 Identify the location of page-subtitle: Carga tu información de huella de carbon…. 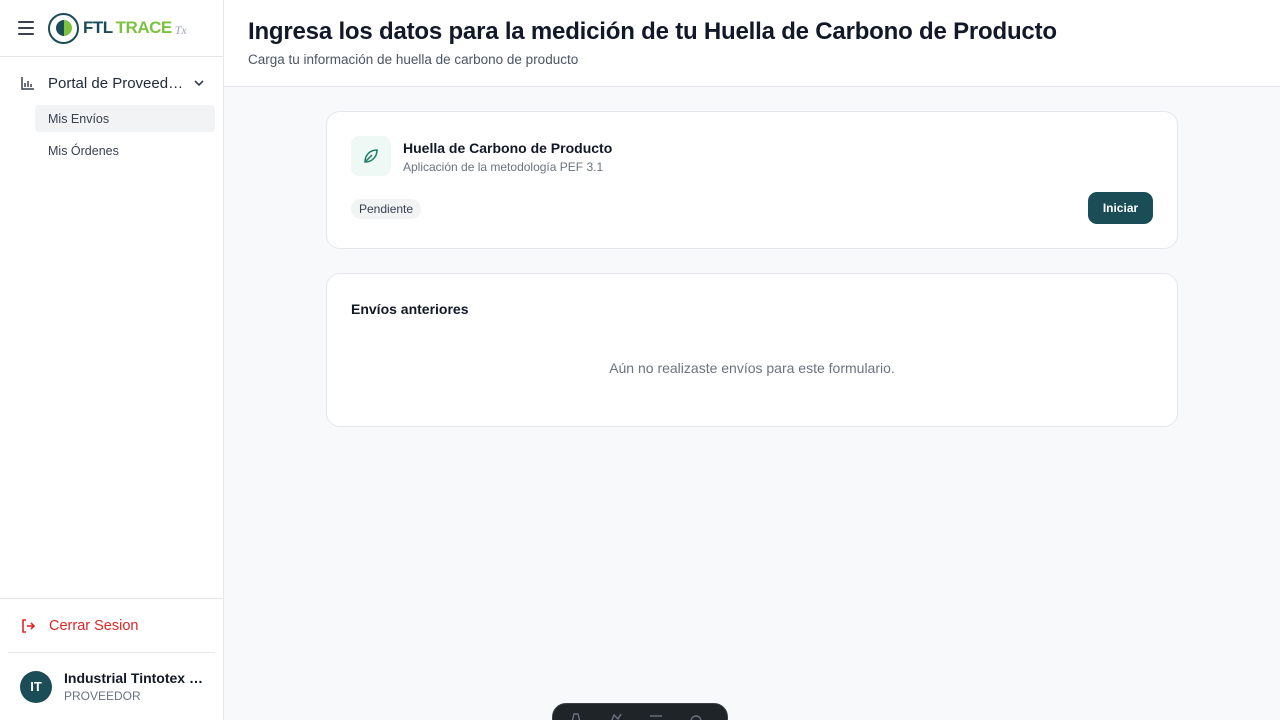
(413, 59).